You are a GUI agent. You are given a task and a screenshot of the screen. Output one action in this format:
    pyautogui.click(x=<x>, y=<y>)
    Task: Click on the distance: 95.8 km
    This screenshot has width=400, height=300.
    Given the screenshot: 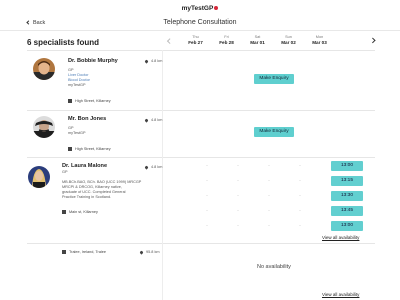 What is the action you would take?
    pyautogui.click(x=149, y=252)
    